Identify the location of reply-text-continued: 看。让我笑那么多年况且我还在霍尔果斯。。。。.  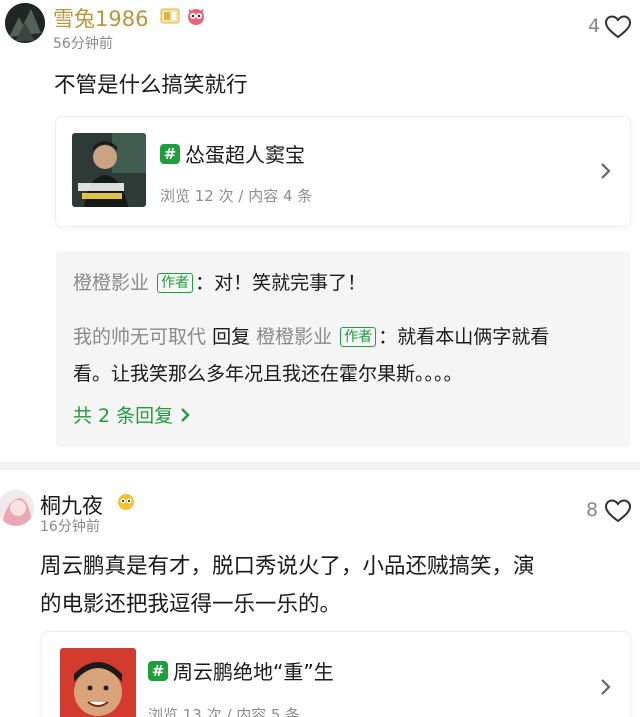
(268, 374).